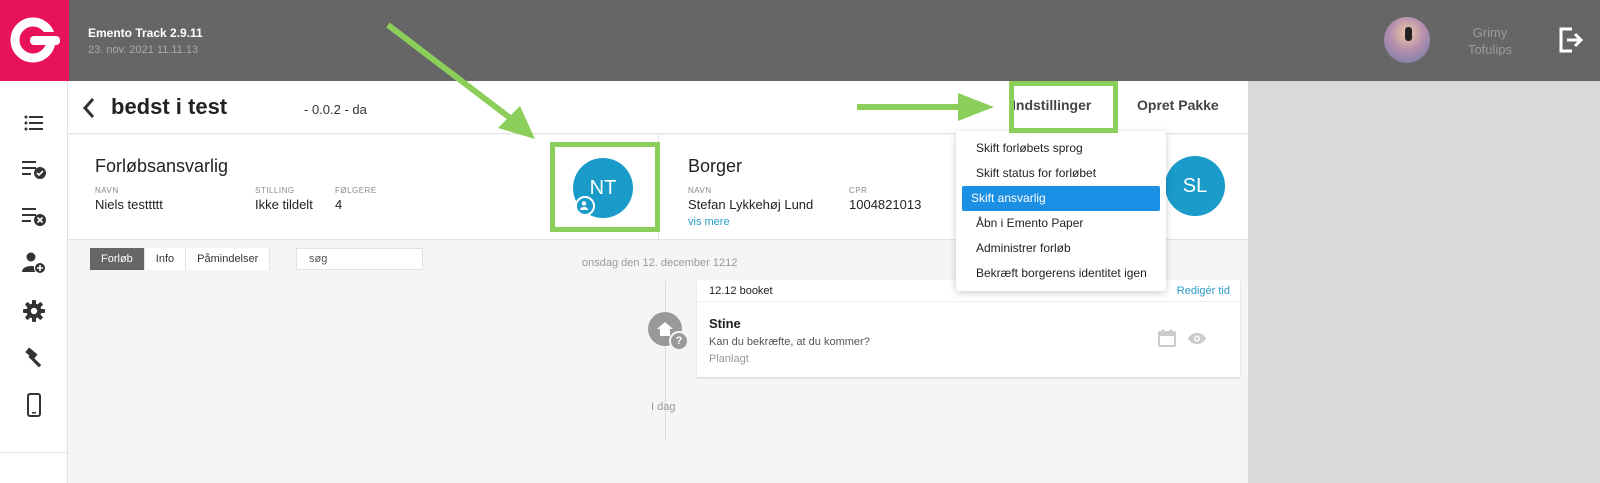  What do you see at coordinates (359, 259) in the screenshot?
I see `search-input: søg` at bounding box center [359, 259].